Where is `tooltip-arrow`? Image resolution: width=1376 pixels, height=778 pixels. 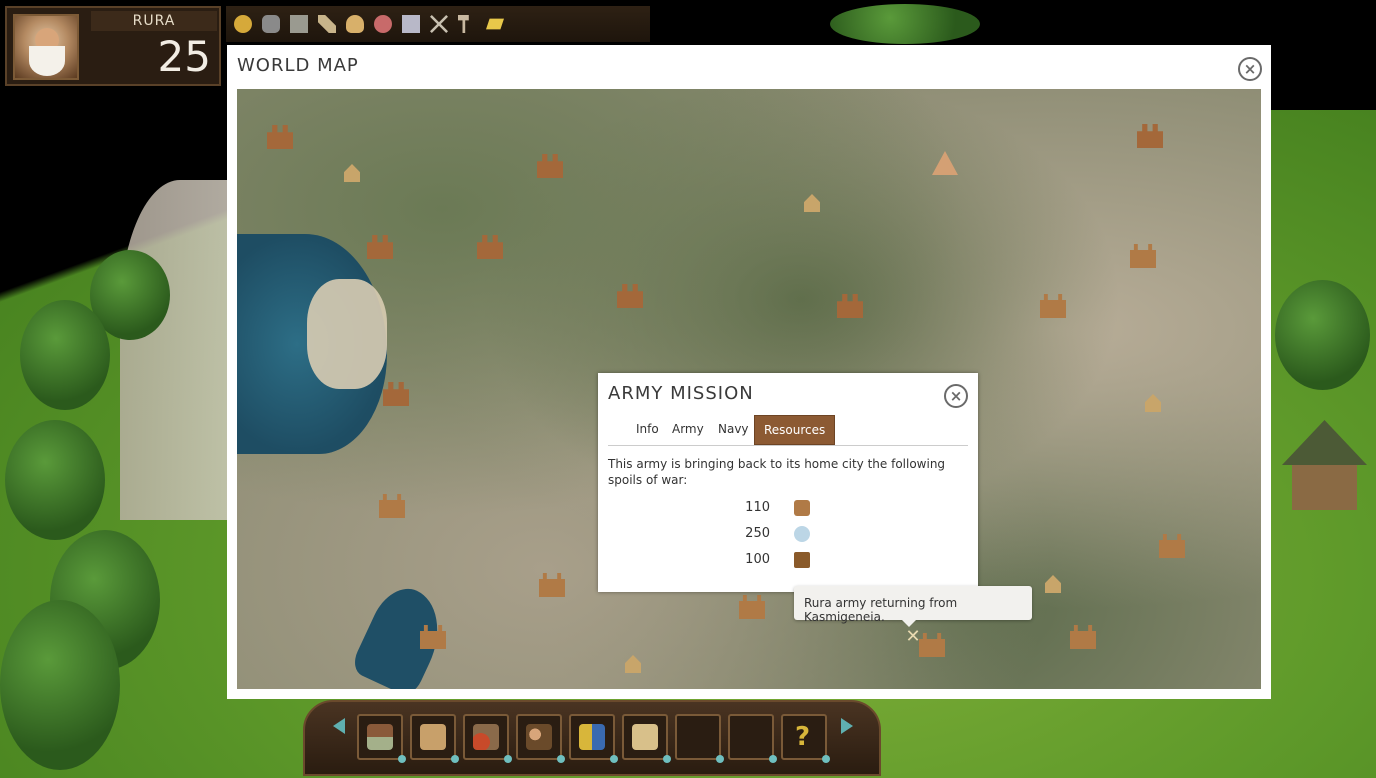 tooltip-arrow is located at coordinates (909, 623).